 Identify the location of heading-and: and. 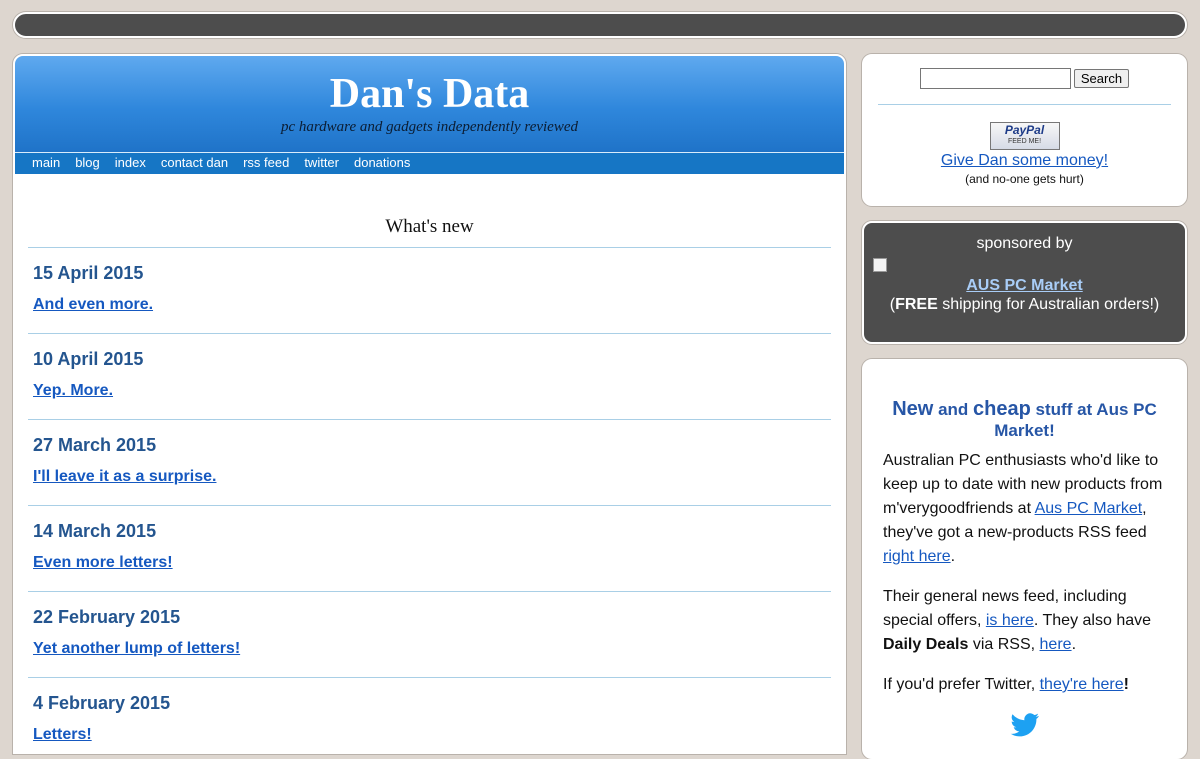
(953, 409).